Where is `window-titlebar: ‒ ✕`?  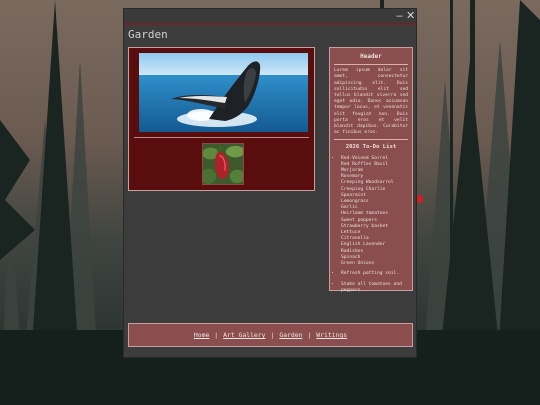 window-titlebar: ‒ ✕ is located at coordinates (270, 17).